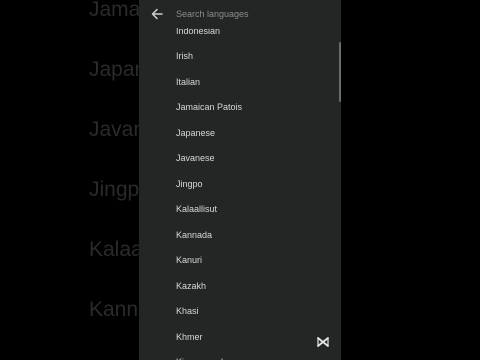  I want to click on background-word: Jingp, so click(114, 189).